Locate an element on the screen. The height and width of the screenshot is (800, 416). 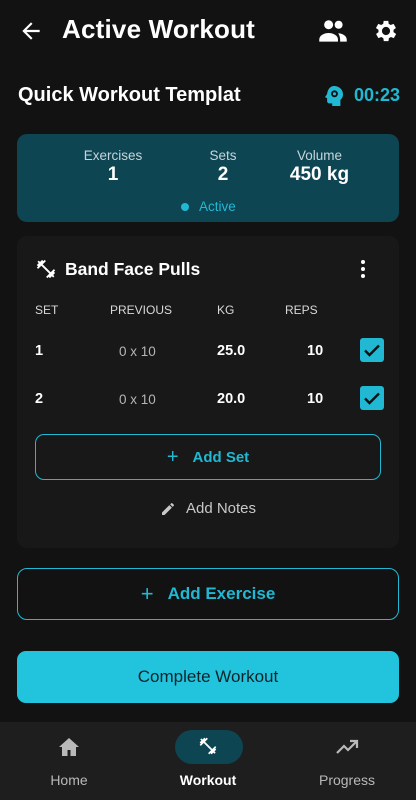
exercises-label: Exercises is located at coordinates (113, 155).